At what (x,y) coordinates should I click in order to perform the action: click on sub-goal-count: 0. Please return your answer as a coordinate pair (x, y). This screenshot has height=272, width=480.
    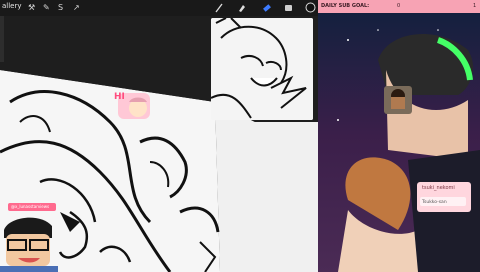
    Looking at the image, I should click on (399, 6).